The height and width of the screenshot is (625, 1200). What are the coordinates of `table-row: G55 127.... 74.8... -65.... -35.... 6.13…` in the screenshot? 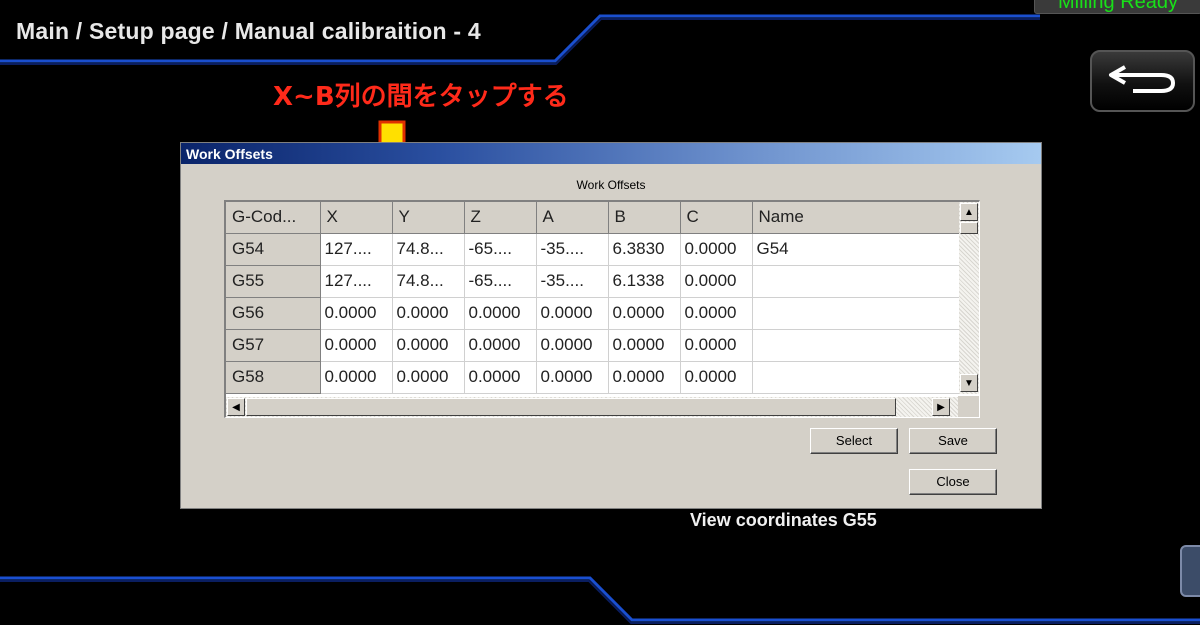 It's located at (593, 281).